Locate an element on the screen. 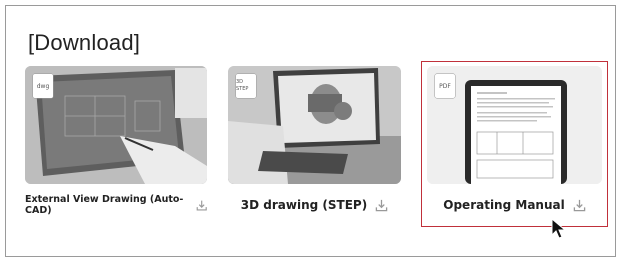 The image size is (623, 262). mouse-cursor-icon is located at coordinates (559, 228).